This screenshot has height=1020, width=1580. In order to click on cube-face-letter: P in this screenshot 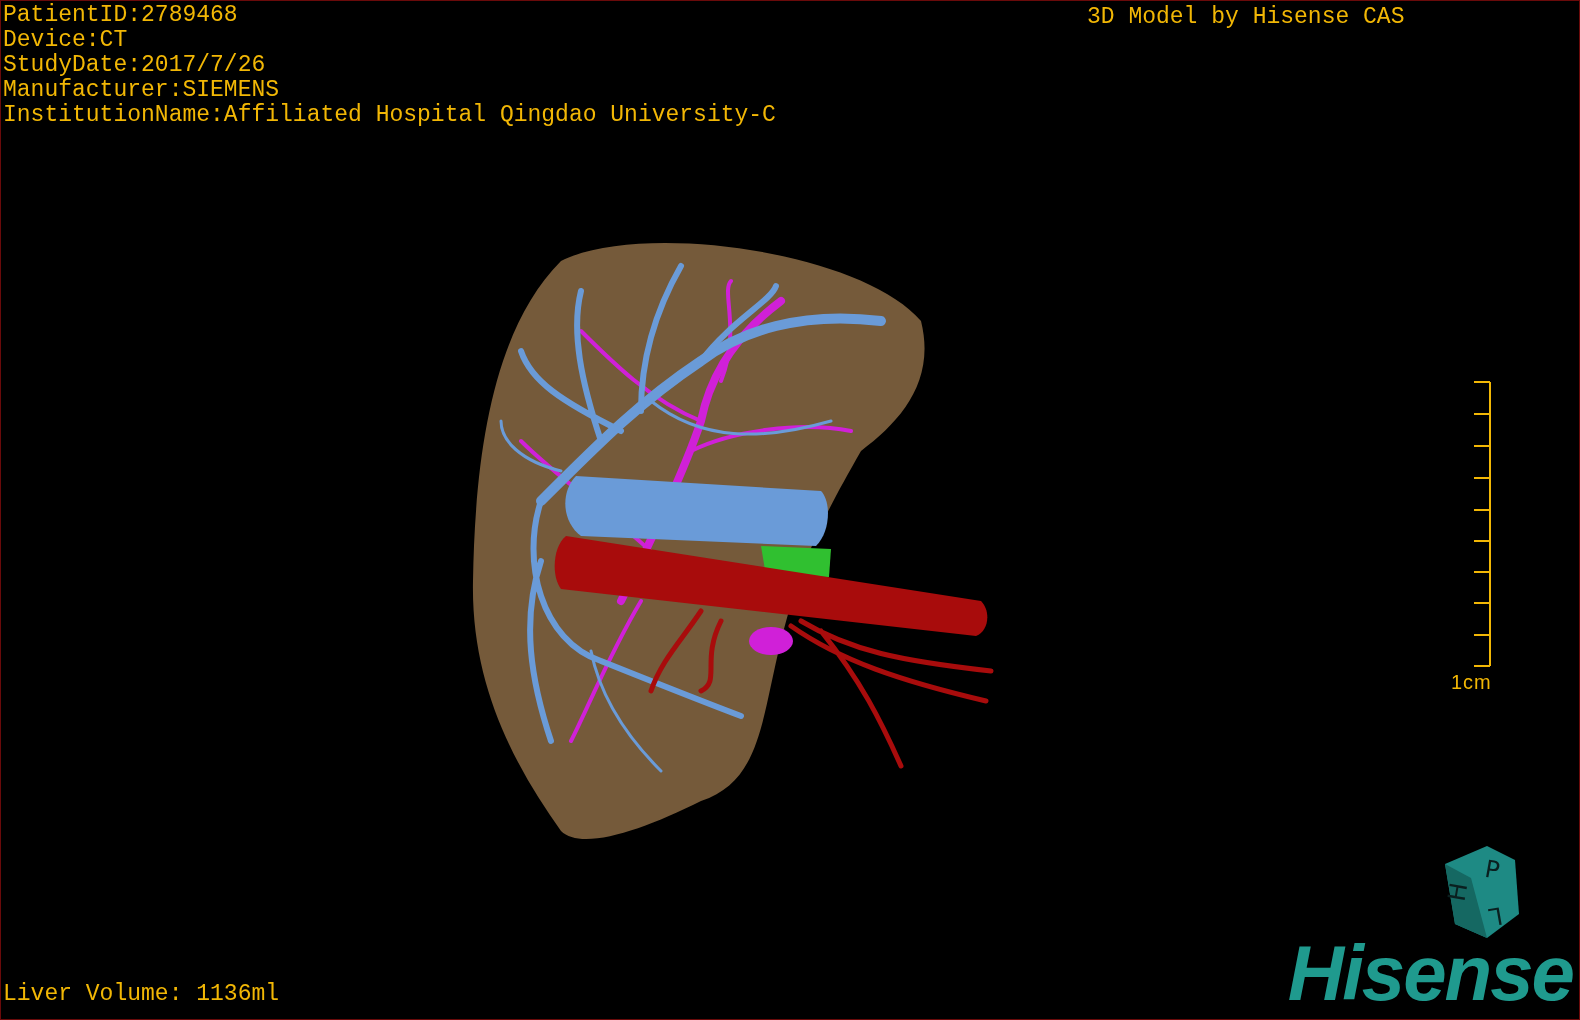, I will do `click(1492, 870)`.